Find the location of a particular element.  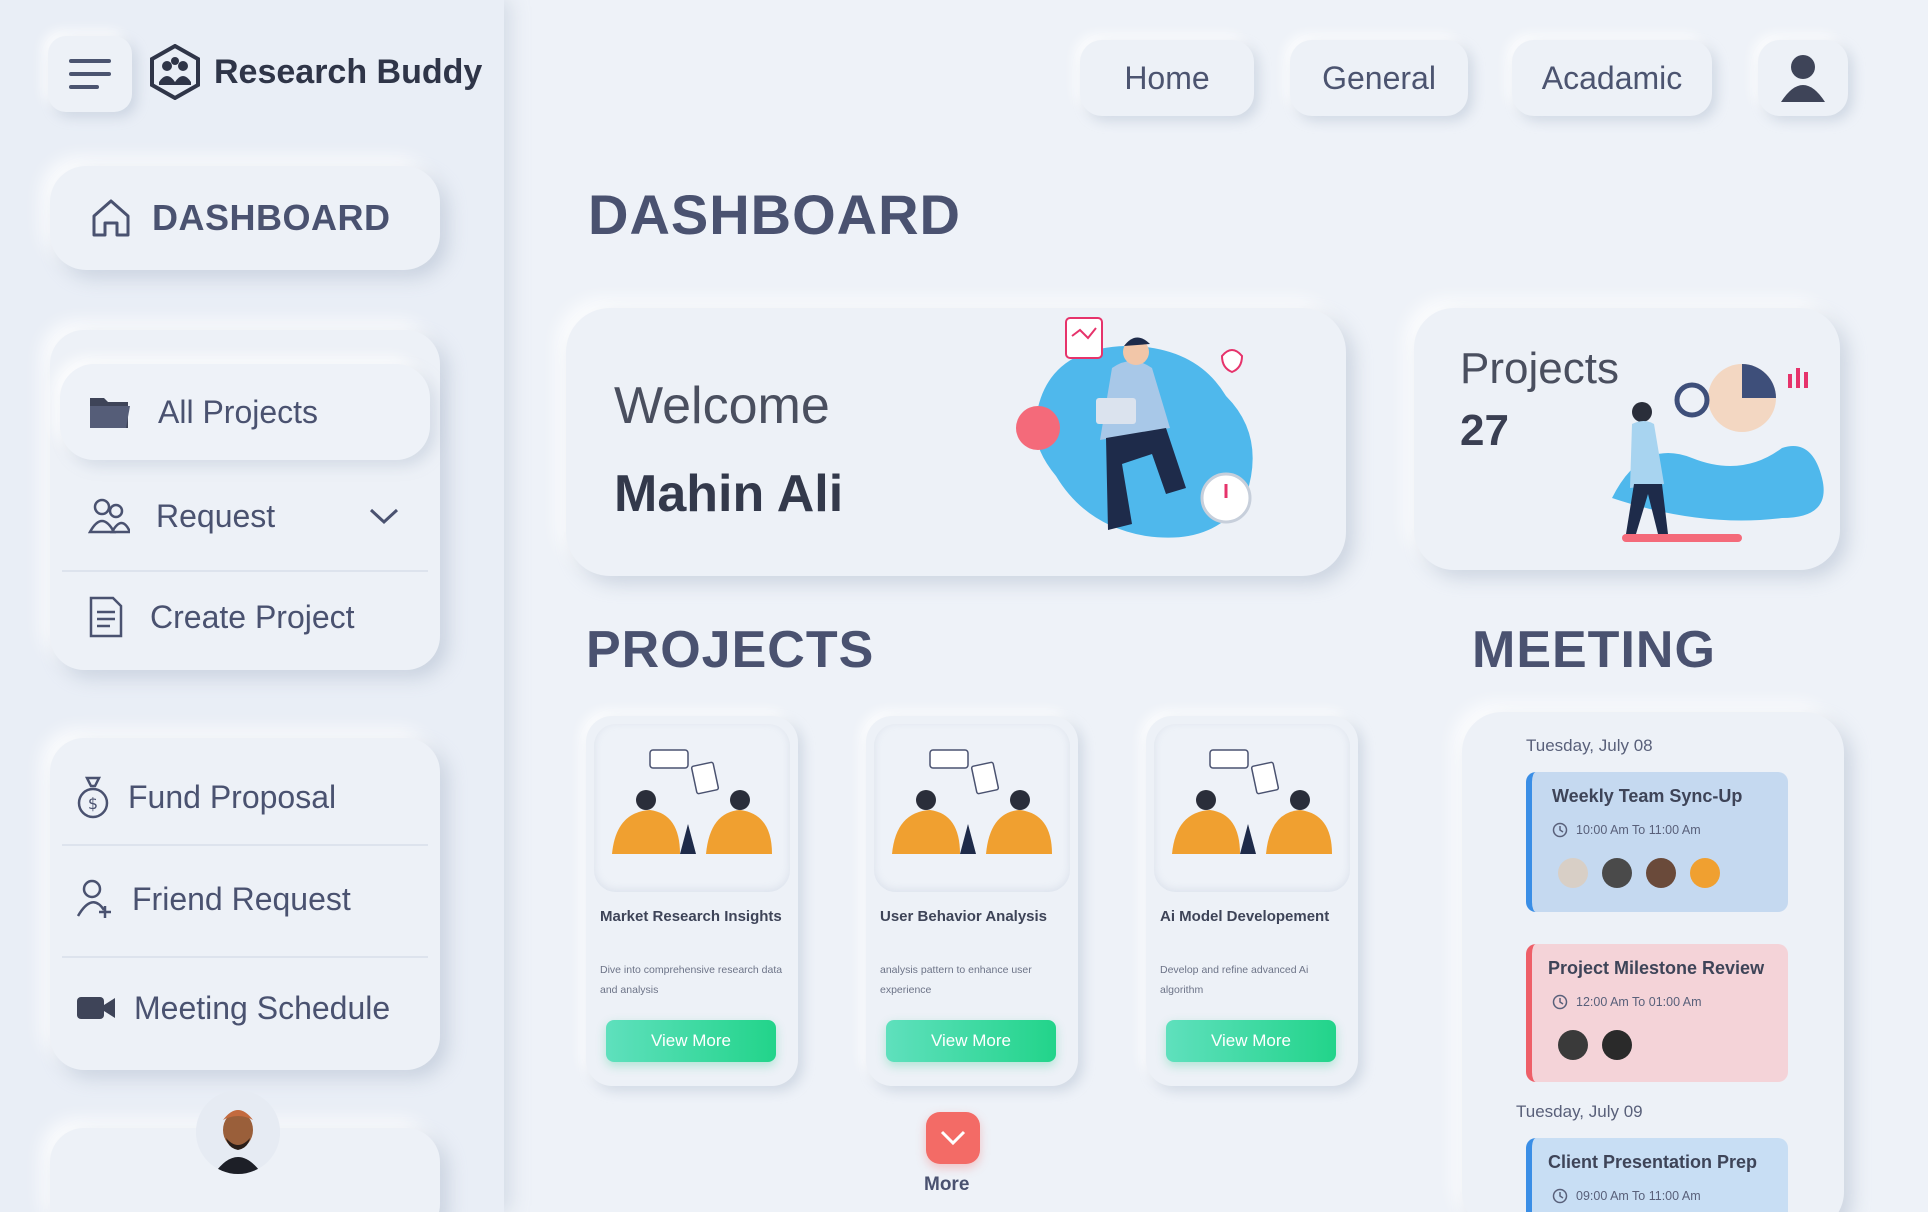

brand: Research Buddy is located at coordinates (315, 72).